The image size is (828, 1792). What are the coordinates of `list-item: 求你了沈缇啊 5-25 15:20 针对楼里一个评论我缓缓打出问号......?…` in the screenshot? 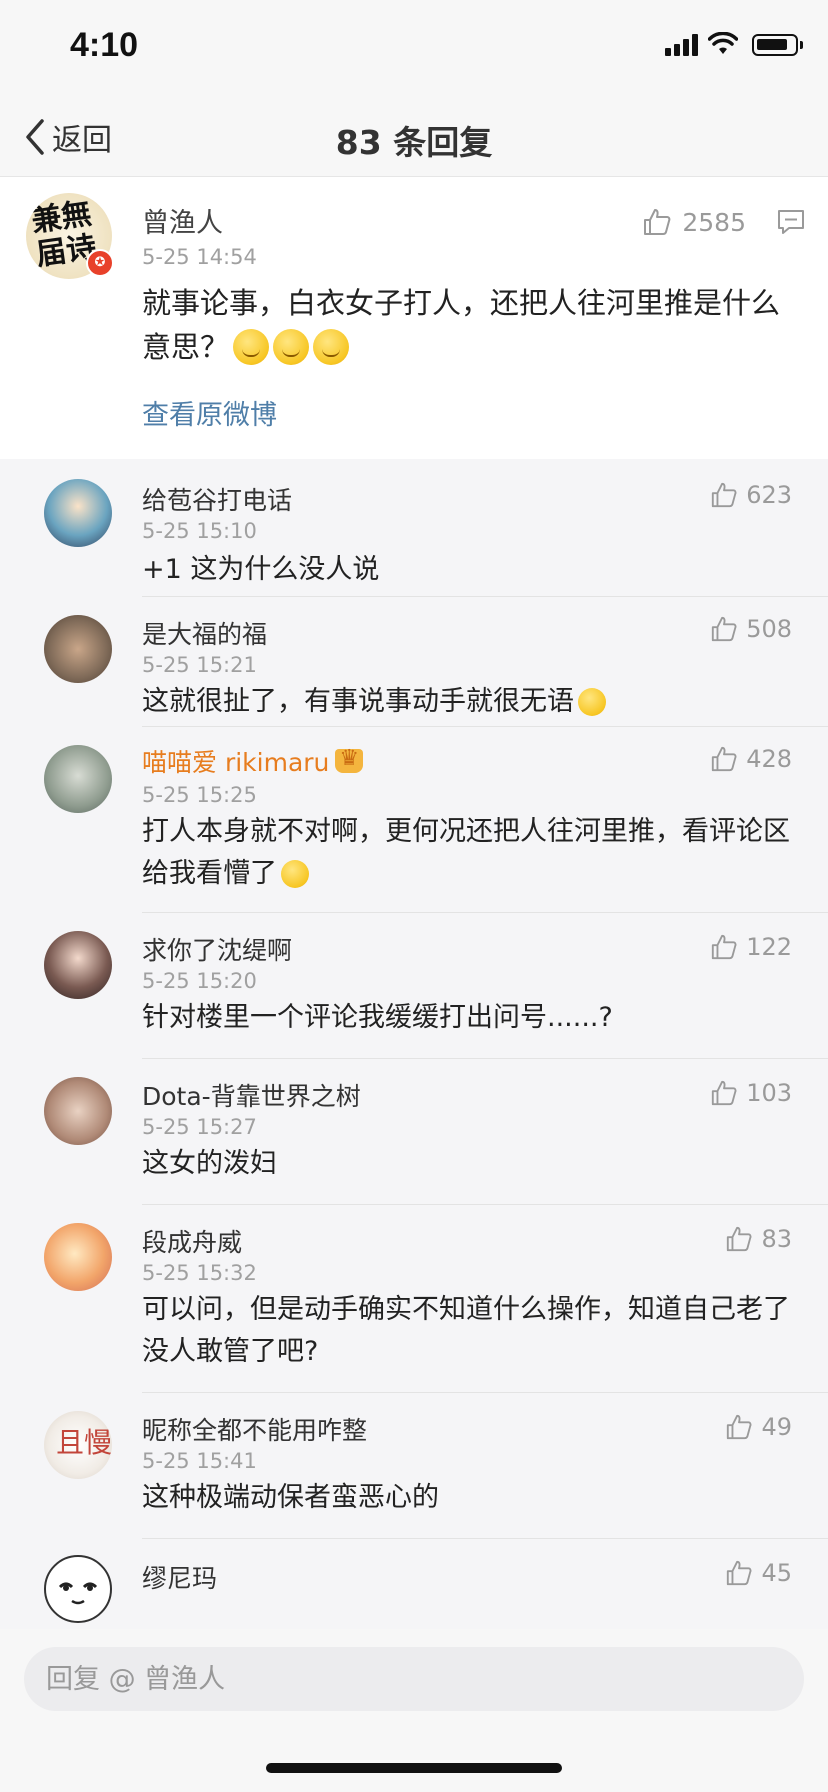 It's located at (414, 986).